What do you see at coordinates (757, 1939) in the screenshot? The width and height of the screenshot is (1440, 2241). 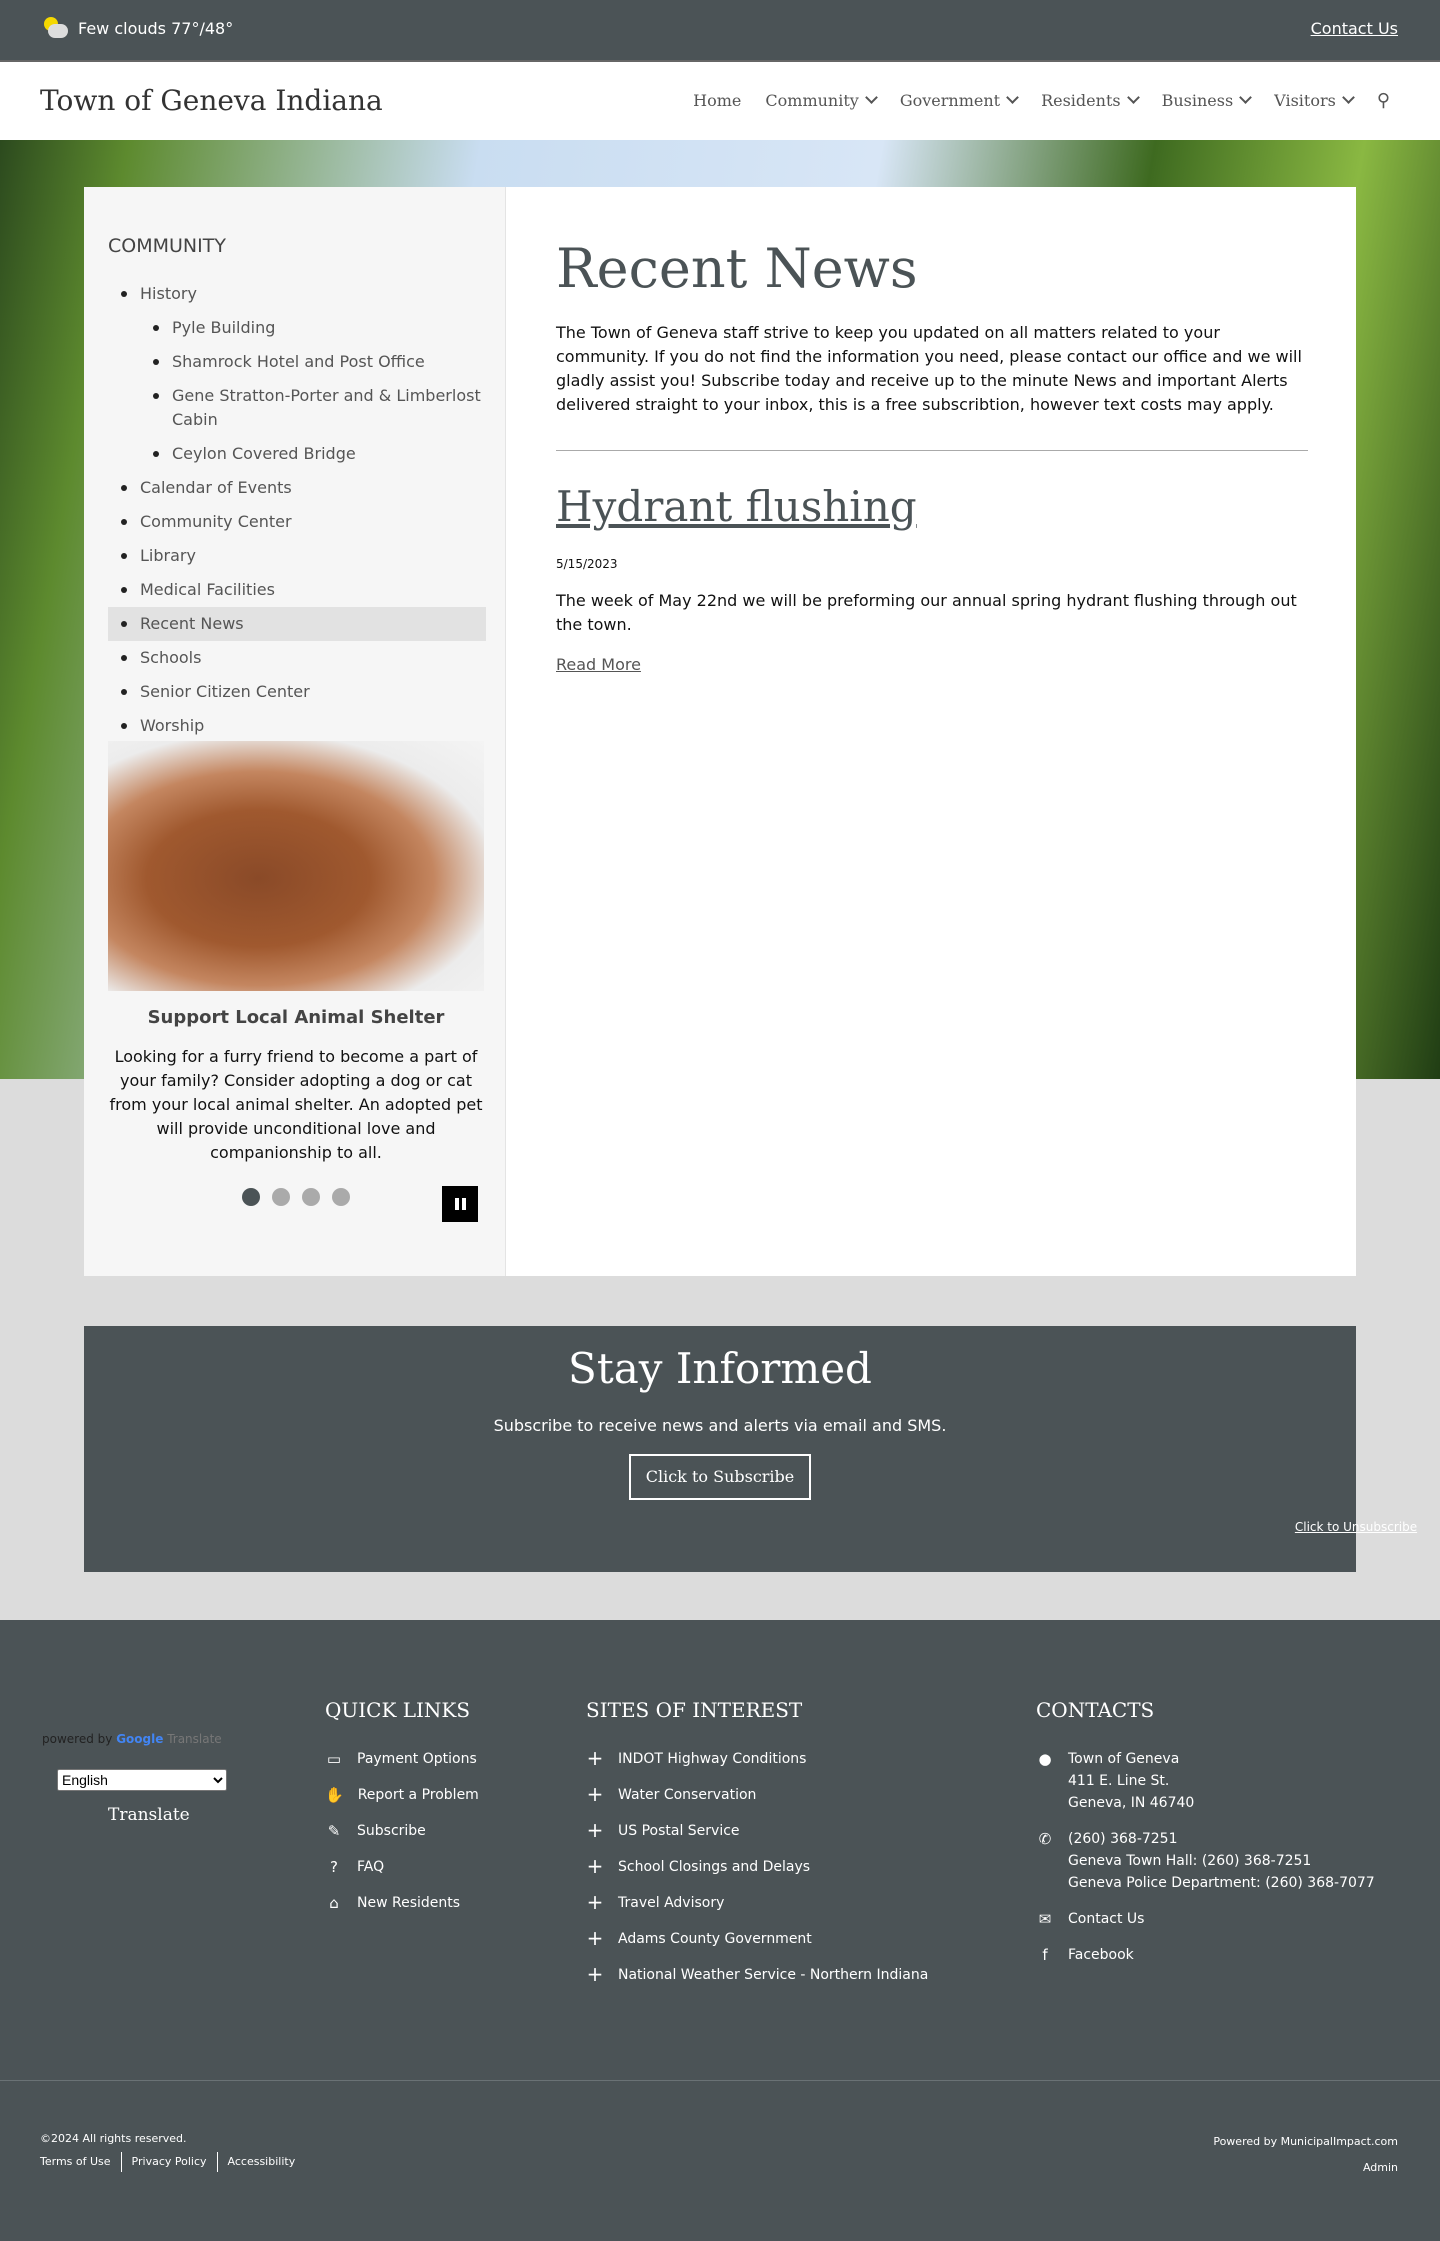 I see `site-link: + Adams County Government` at bounding box center [757, 1939].